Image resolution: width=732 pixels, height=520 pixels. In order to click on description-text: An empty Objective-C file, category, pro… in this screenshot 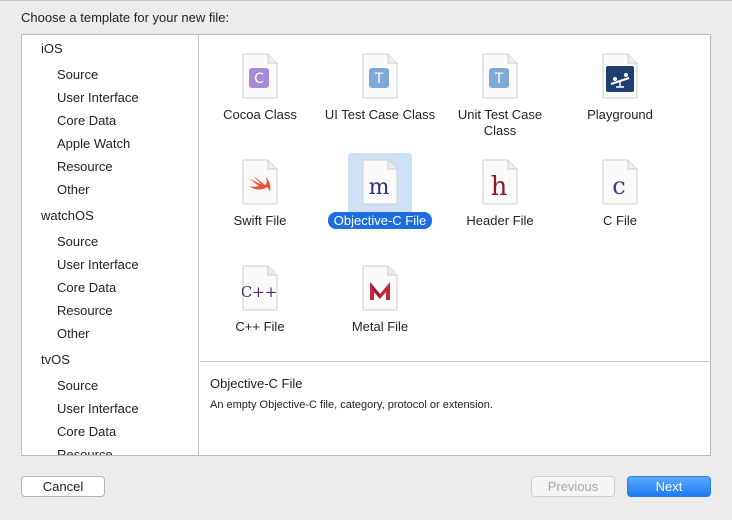, I will do `click(351, 405)`.